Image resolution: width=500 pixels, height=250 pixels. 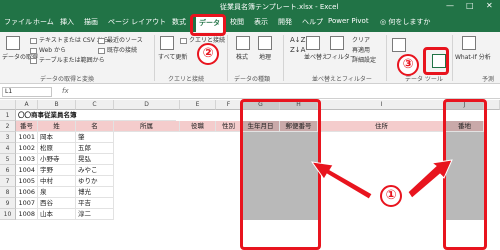 What do you see at coordinates (381, 179) in the screenshot?
I see `annotation-arrows` at bounding box center [381, 179].